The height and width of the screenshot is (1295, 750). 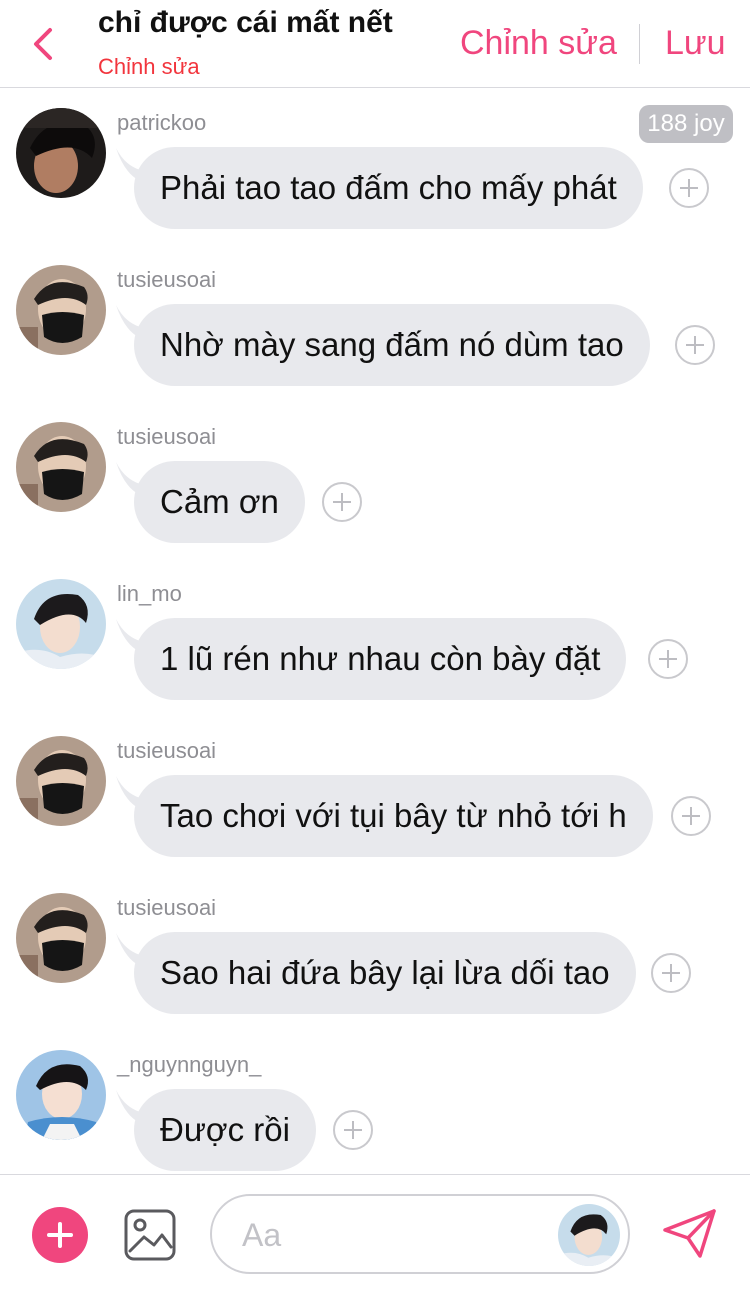 I want to click on message-bubble: Tao chơi với tụi bây từ nhỏ tới h, so click(x=393, y=816).